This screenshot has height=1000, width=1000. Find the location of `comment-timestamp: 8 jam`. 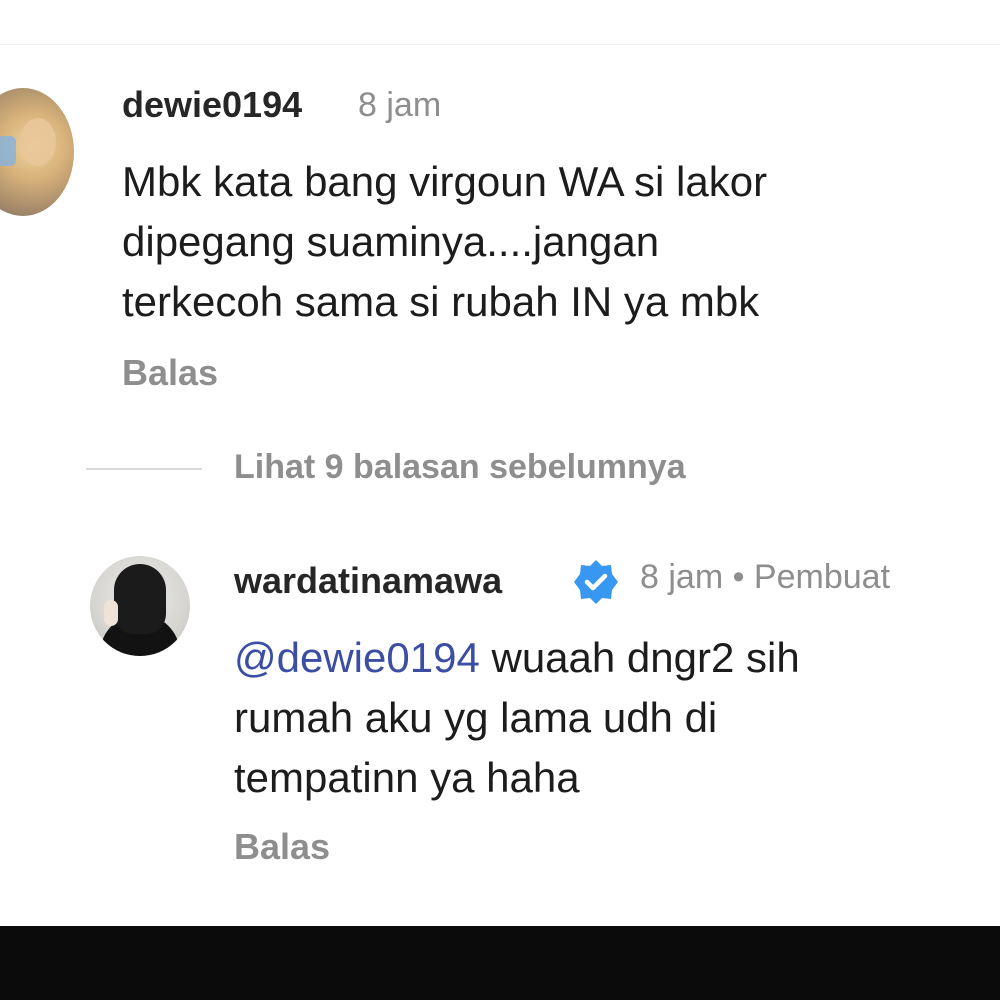

comment-timestamp: 8 jam is located at coordinates (400, 105).